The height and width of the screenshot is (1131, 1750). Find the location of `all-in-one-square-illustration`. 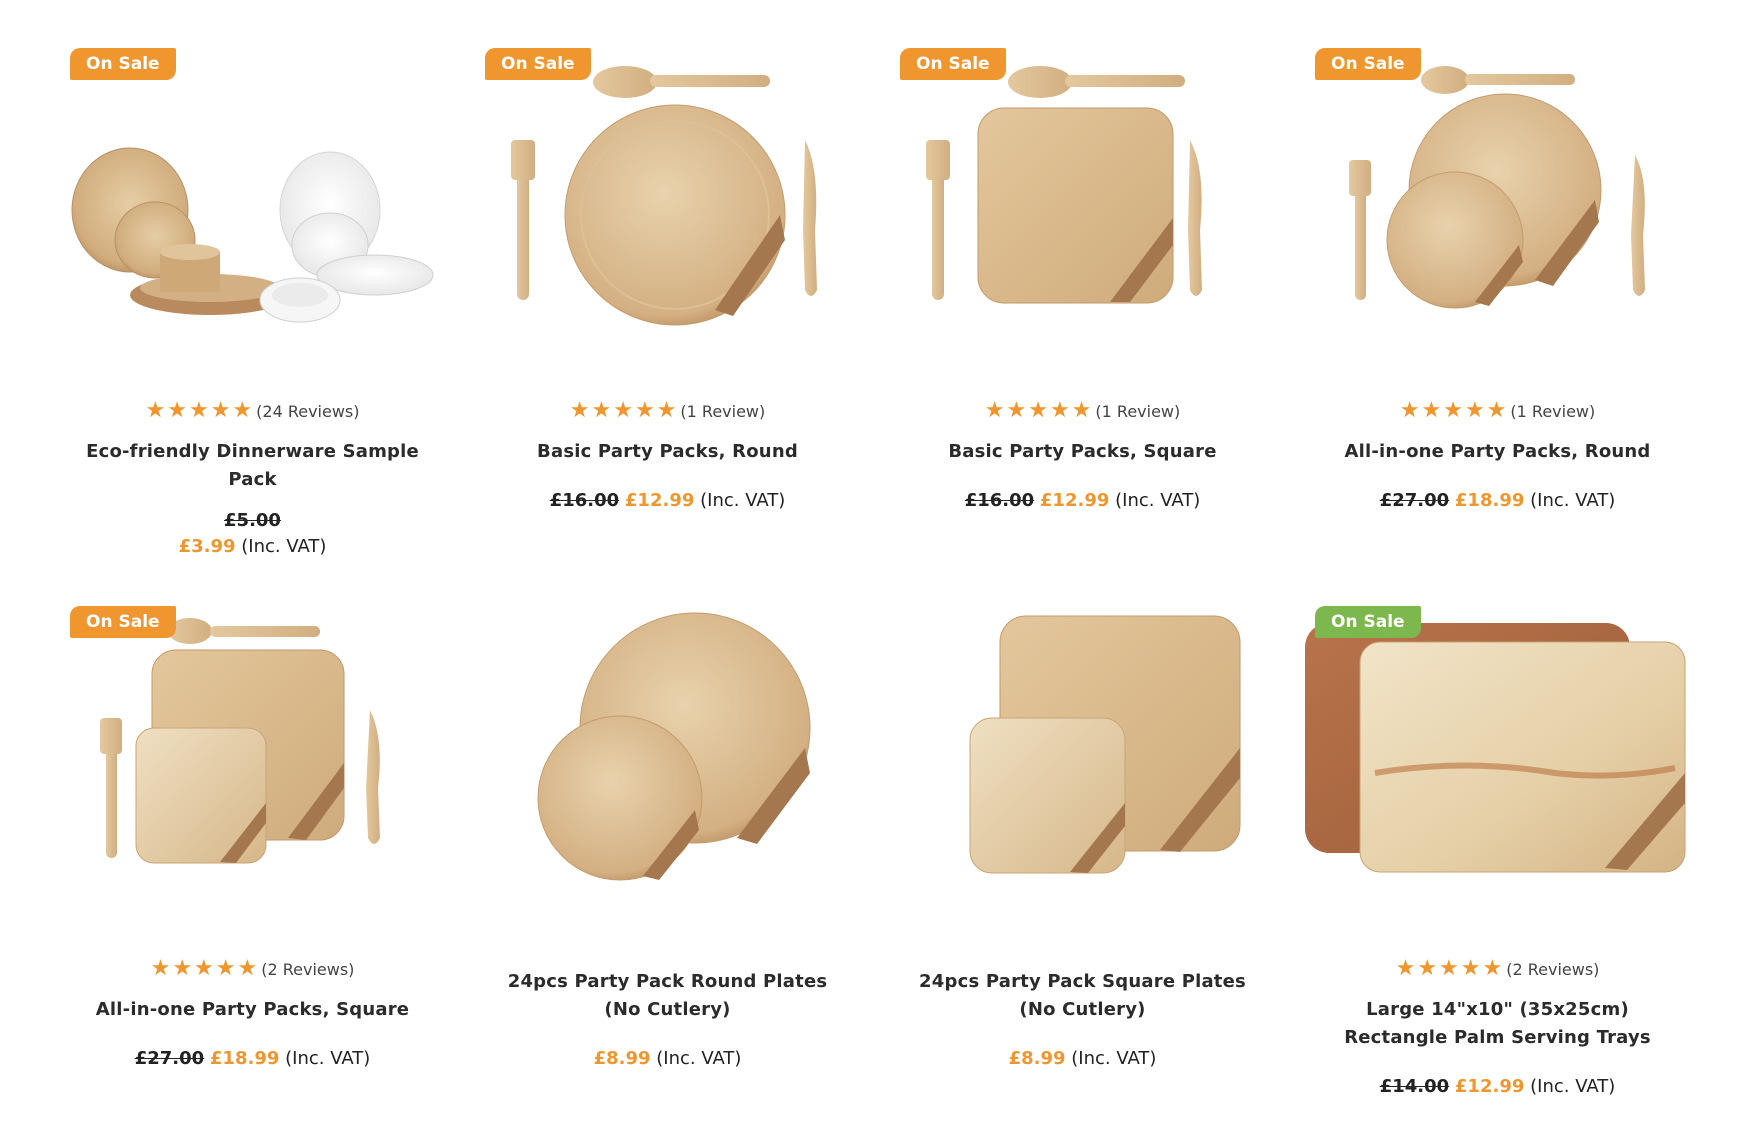

all-in-one-square-illustration is located at coordinates (240, 741).